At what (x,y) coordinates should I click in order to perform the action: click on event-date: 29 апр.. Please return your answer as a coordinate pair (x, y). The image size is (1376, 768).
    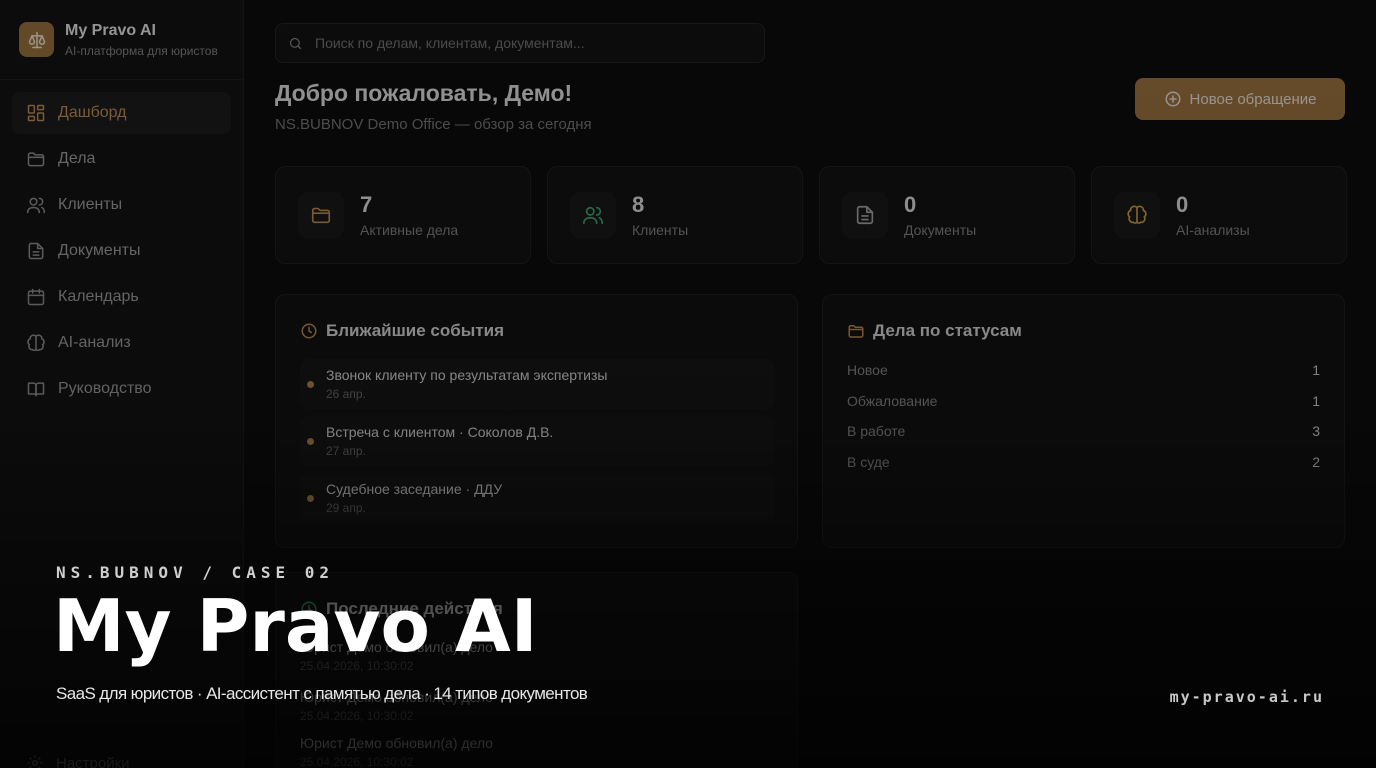
    Looking at the image, I should click on (346, 508).